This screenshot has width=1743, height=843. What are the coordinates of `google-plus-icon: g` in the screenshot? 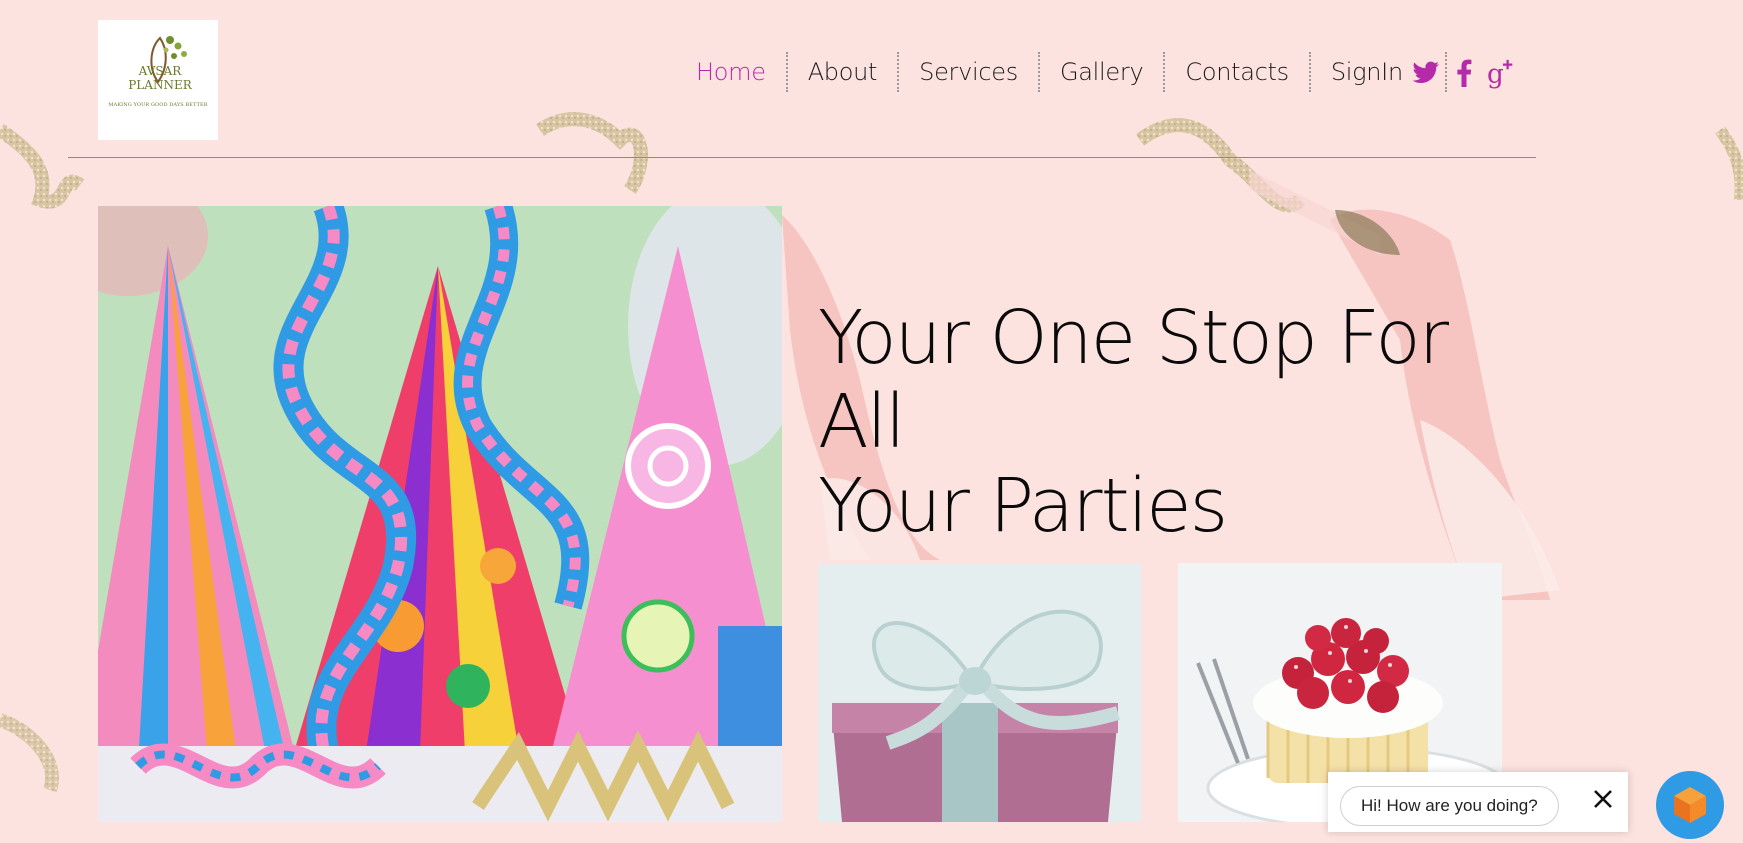 It's located at (1502, 73).